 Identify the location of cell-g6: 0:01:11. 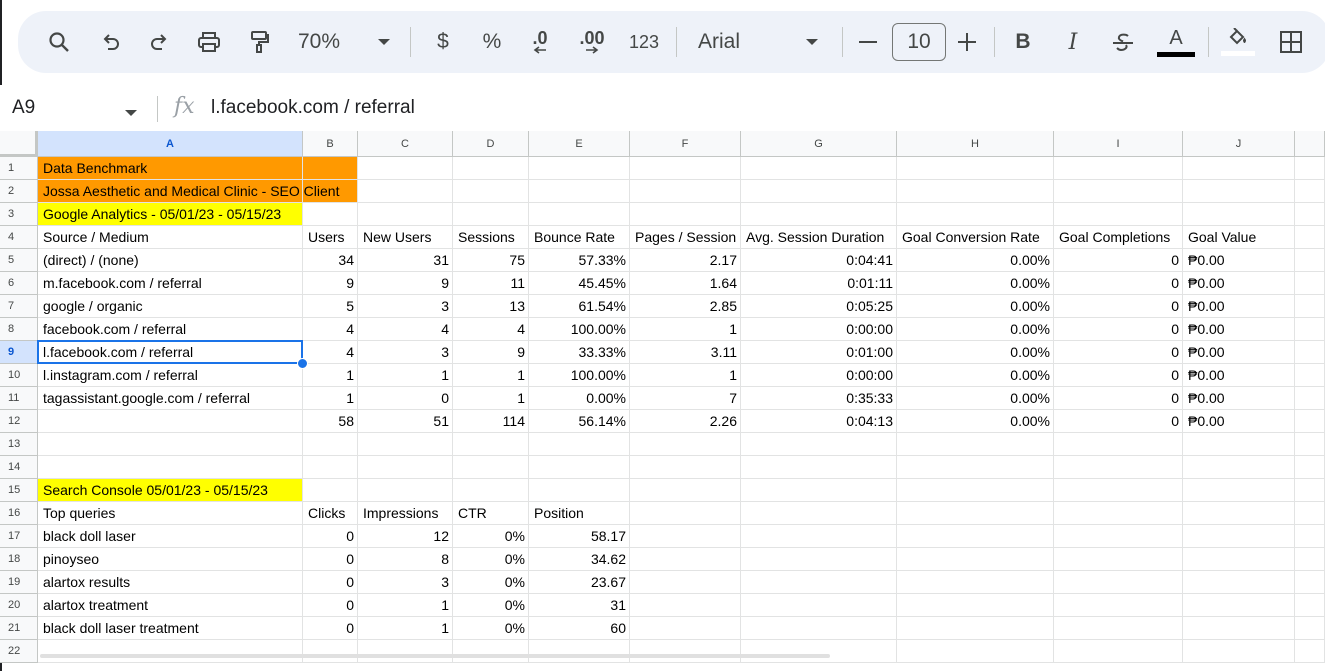
(818, 283).